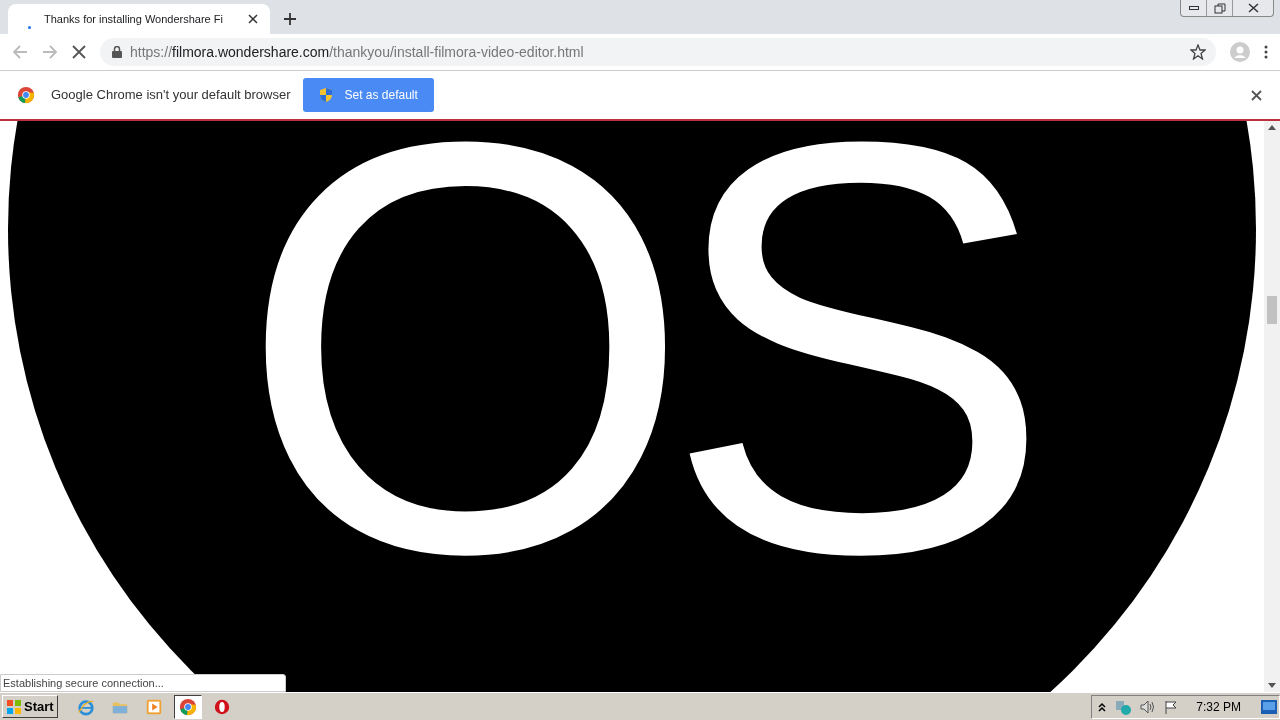 Image resolution: width=1280 pixels, height=720 pixels. What do you see at coordinates (14, 706) in the screenshot?
I see `windows-logo-icon` at bounding box center [14, 706].